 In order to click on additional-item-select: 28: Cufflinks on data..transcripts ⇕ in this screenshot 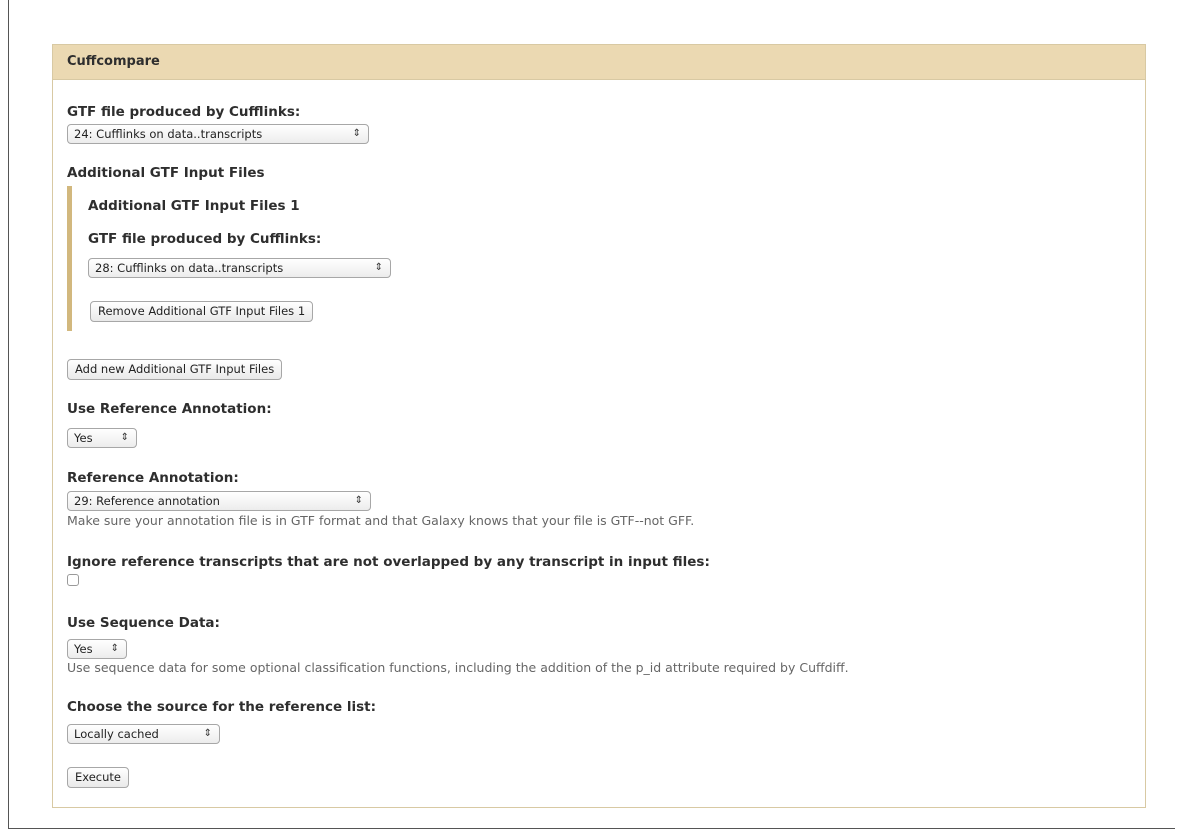, I will do `click(239, 268)`.